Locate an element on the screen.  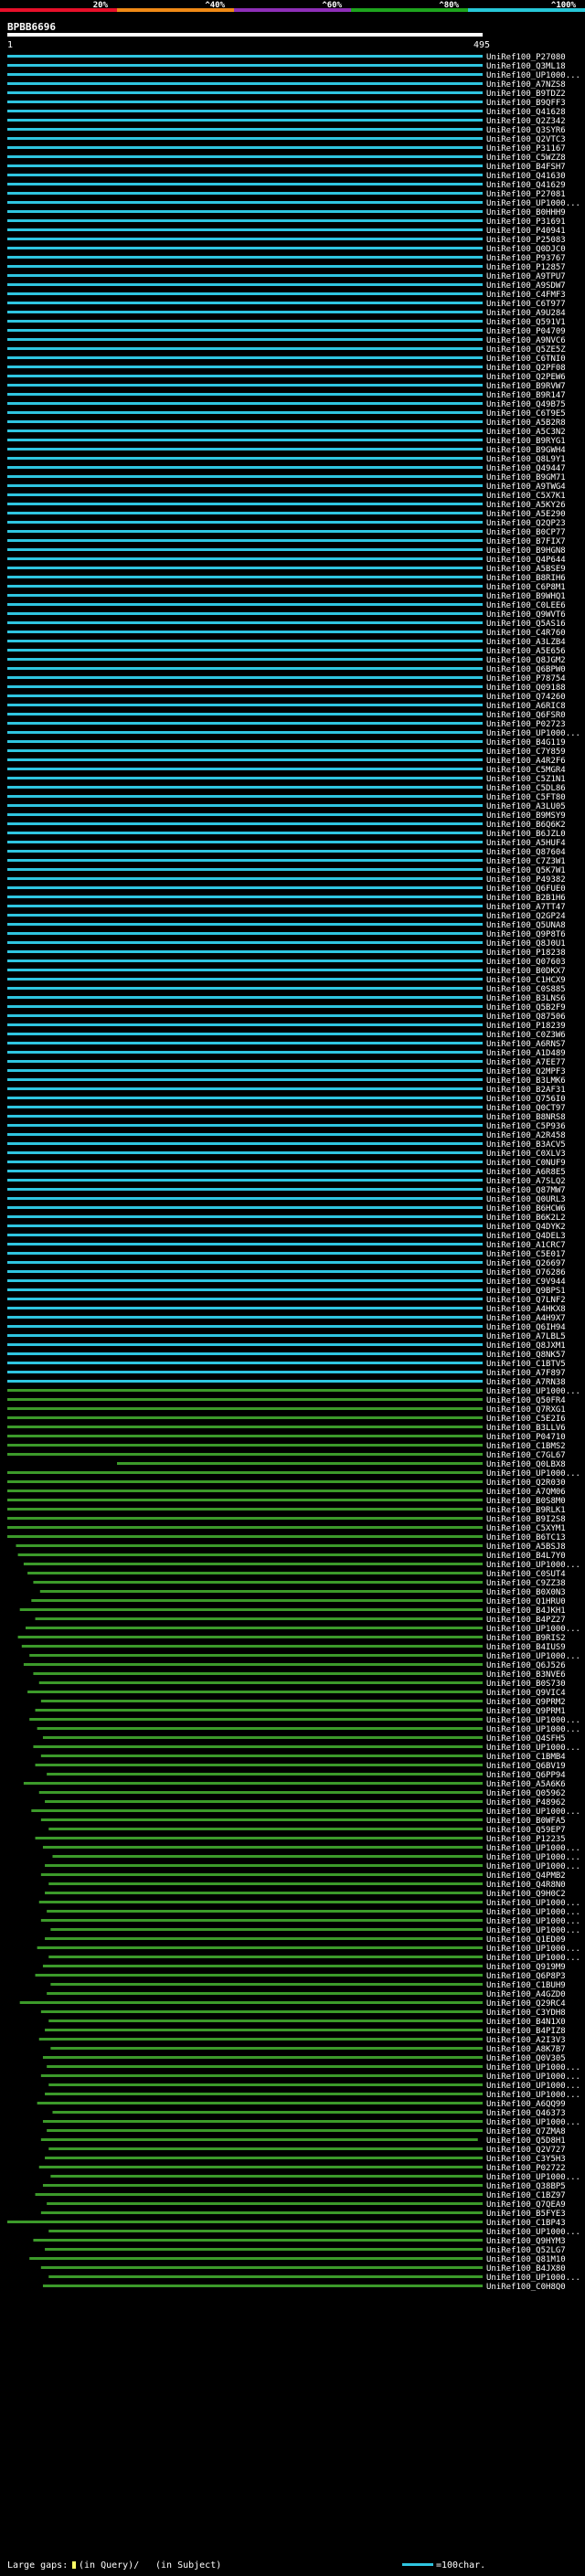
hit-label: UniRef100_A5BSJ8 is located at coordinates (526, 1547).